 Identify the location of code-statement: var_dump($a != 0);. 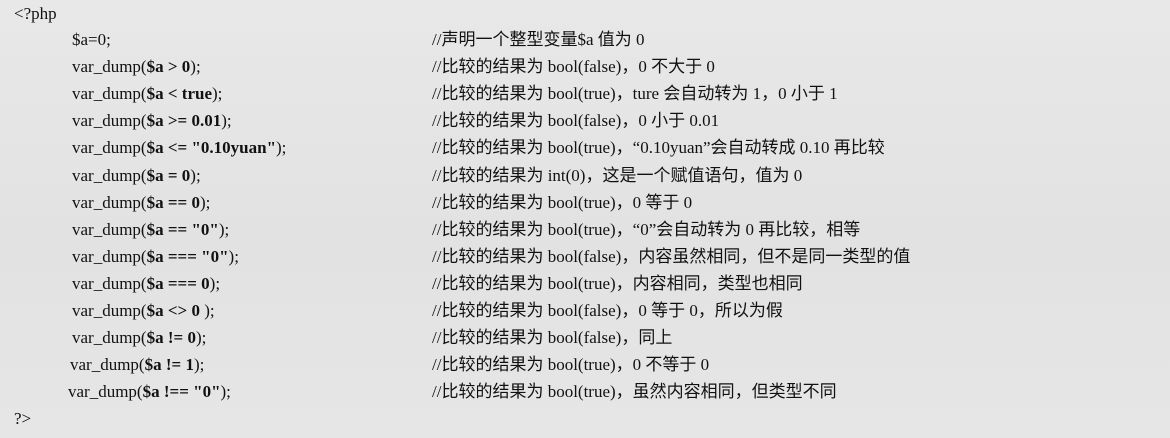
(139, 338).